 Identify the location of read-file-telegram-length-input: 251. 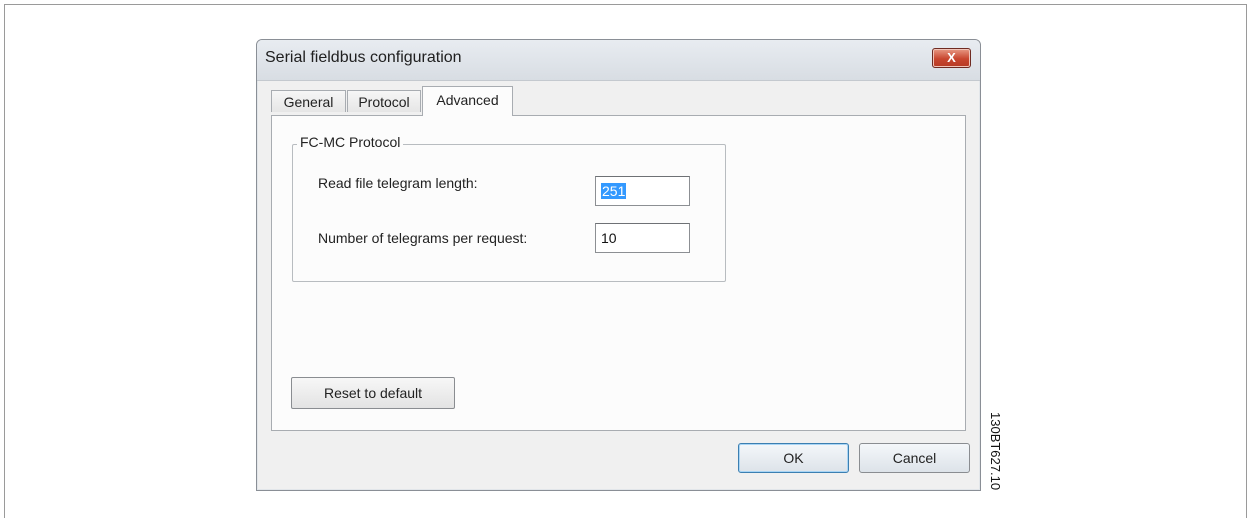
(642, 191).